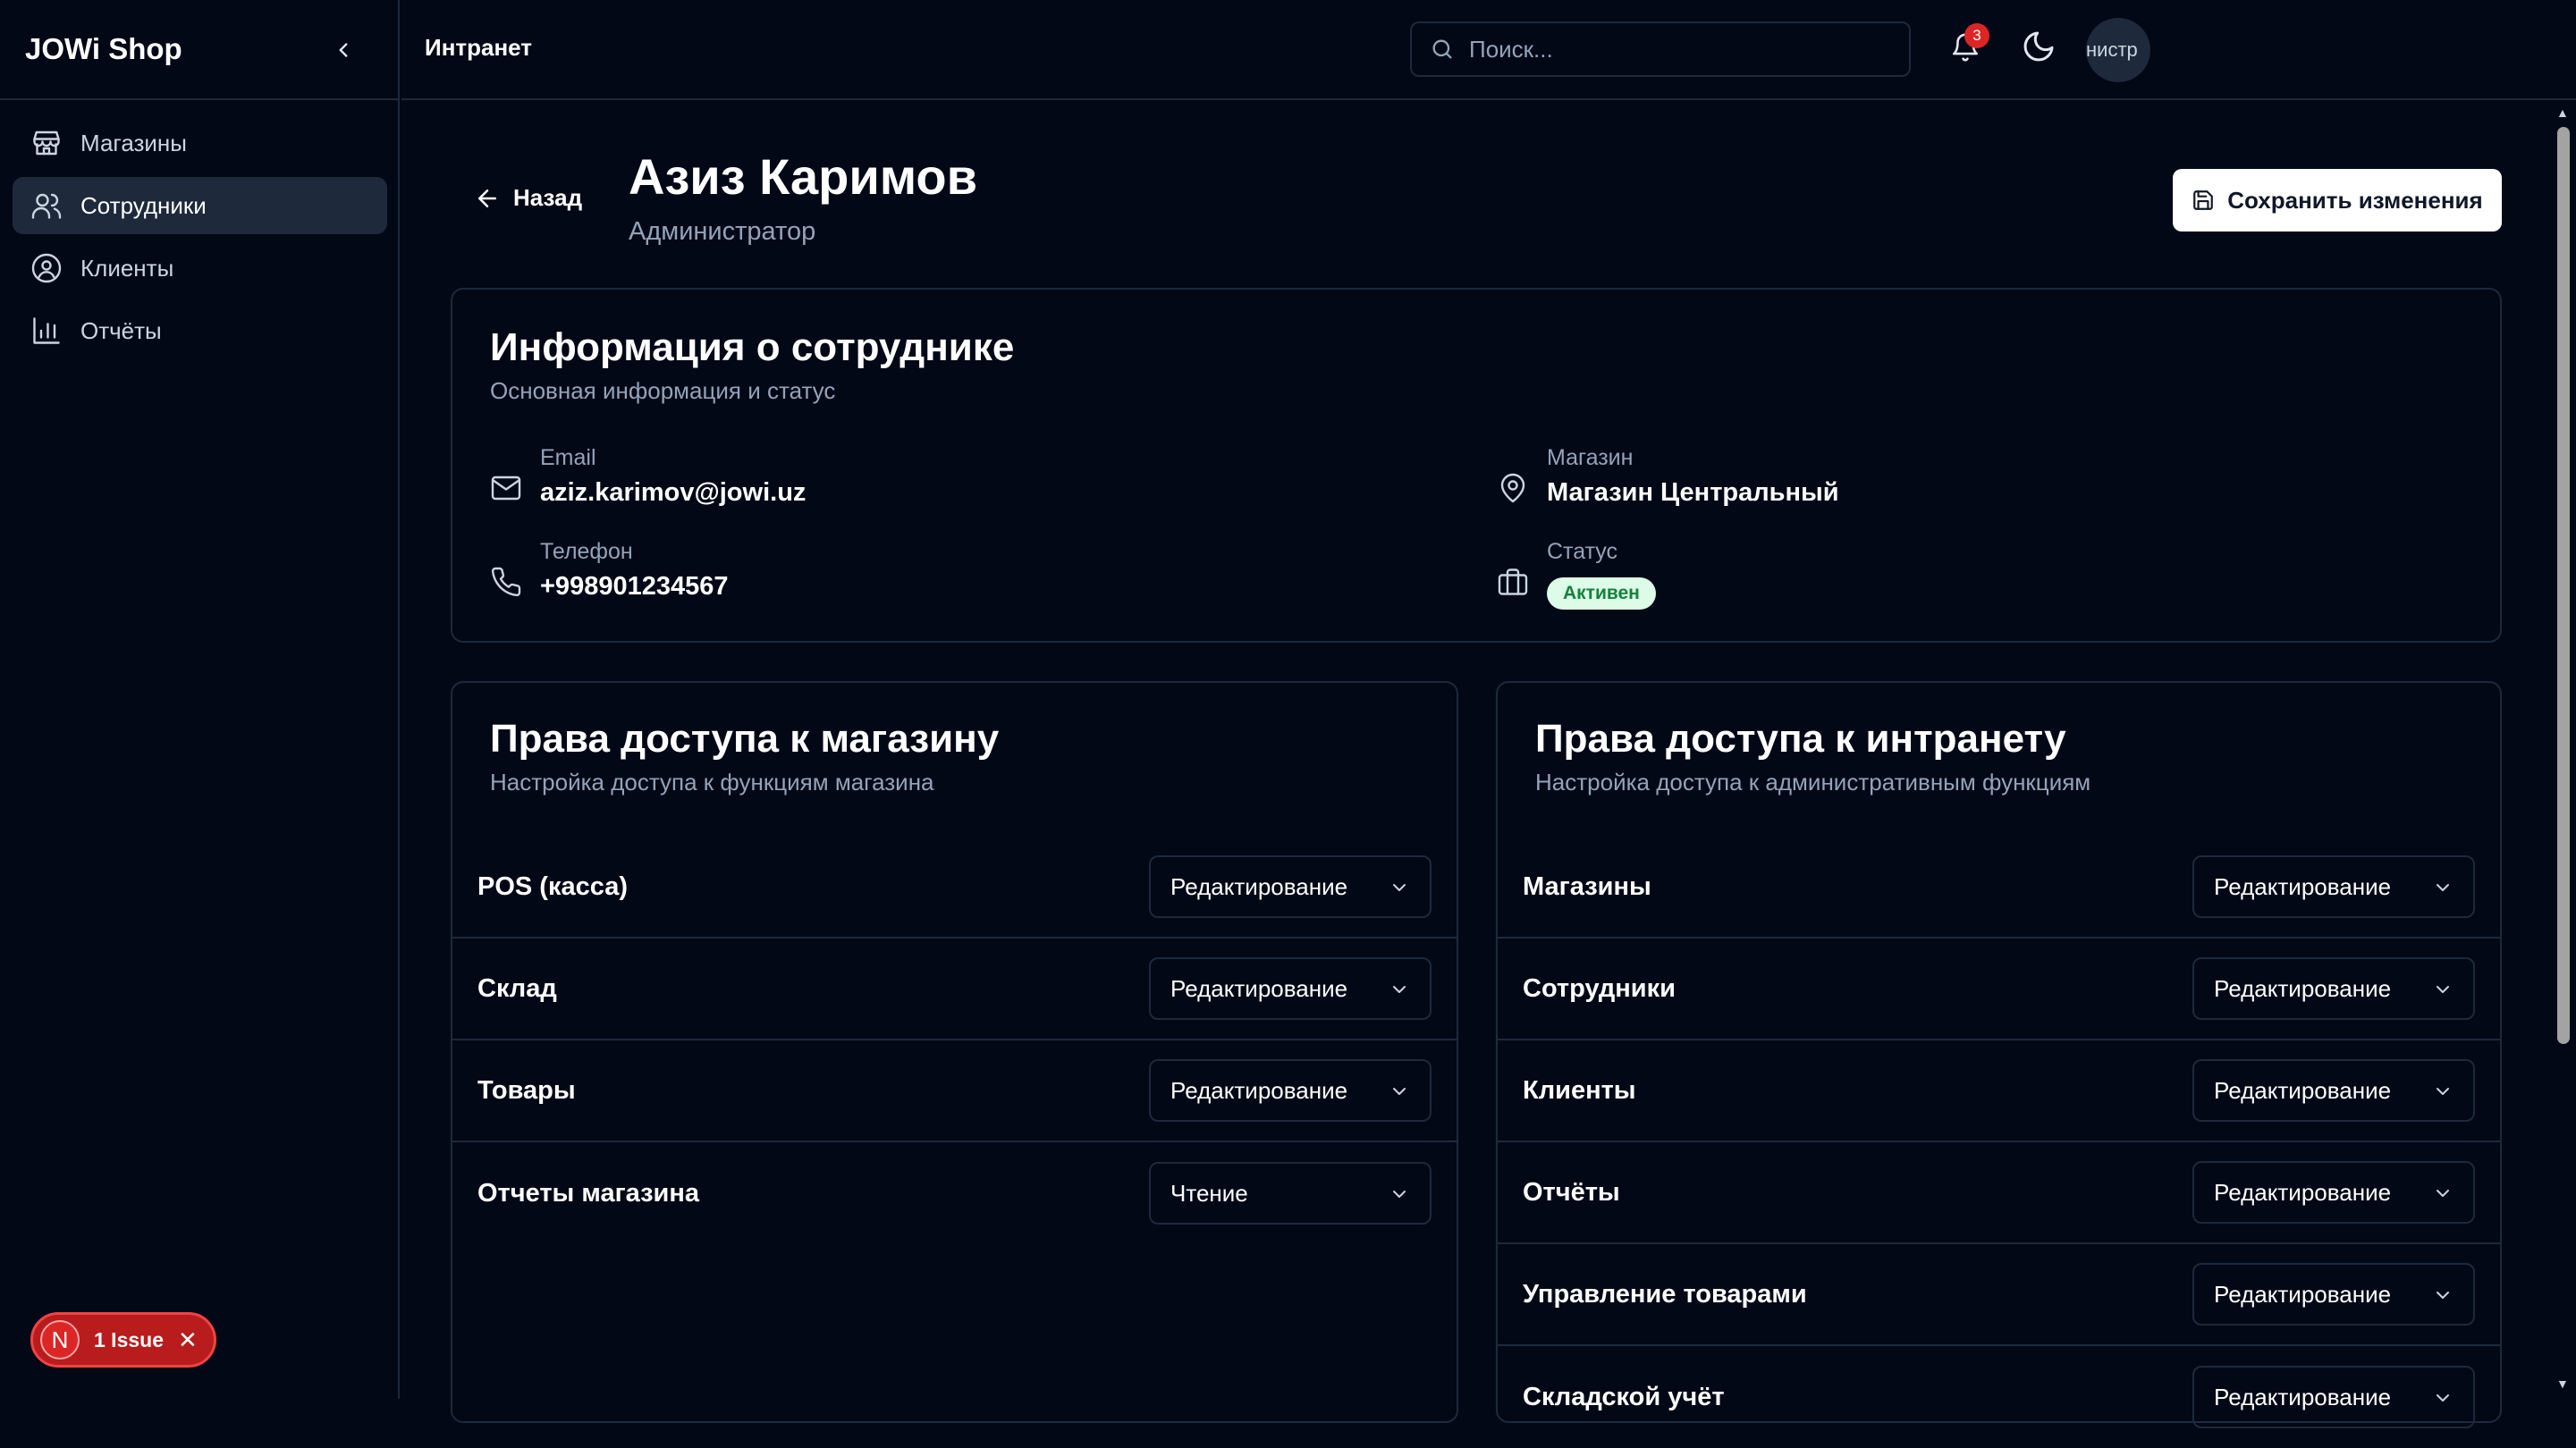 The height and width of the screenshot is (1448, 2576). What do you see at coordinates (552, 886) in the screenshot?
I see `permission-name: POS (касса)` at bounding box center [552, 886].